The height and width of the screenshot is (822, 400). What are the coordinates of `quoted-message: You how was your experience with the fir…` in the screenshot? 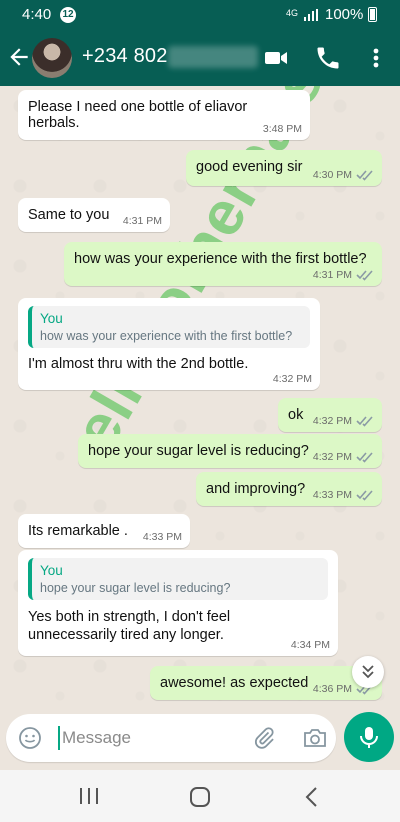 It's located at (169, 327).